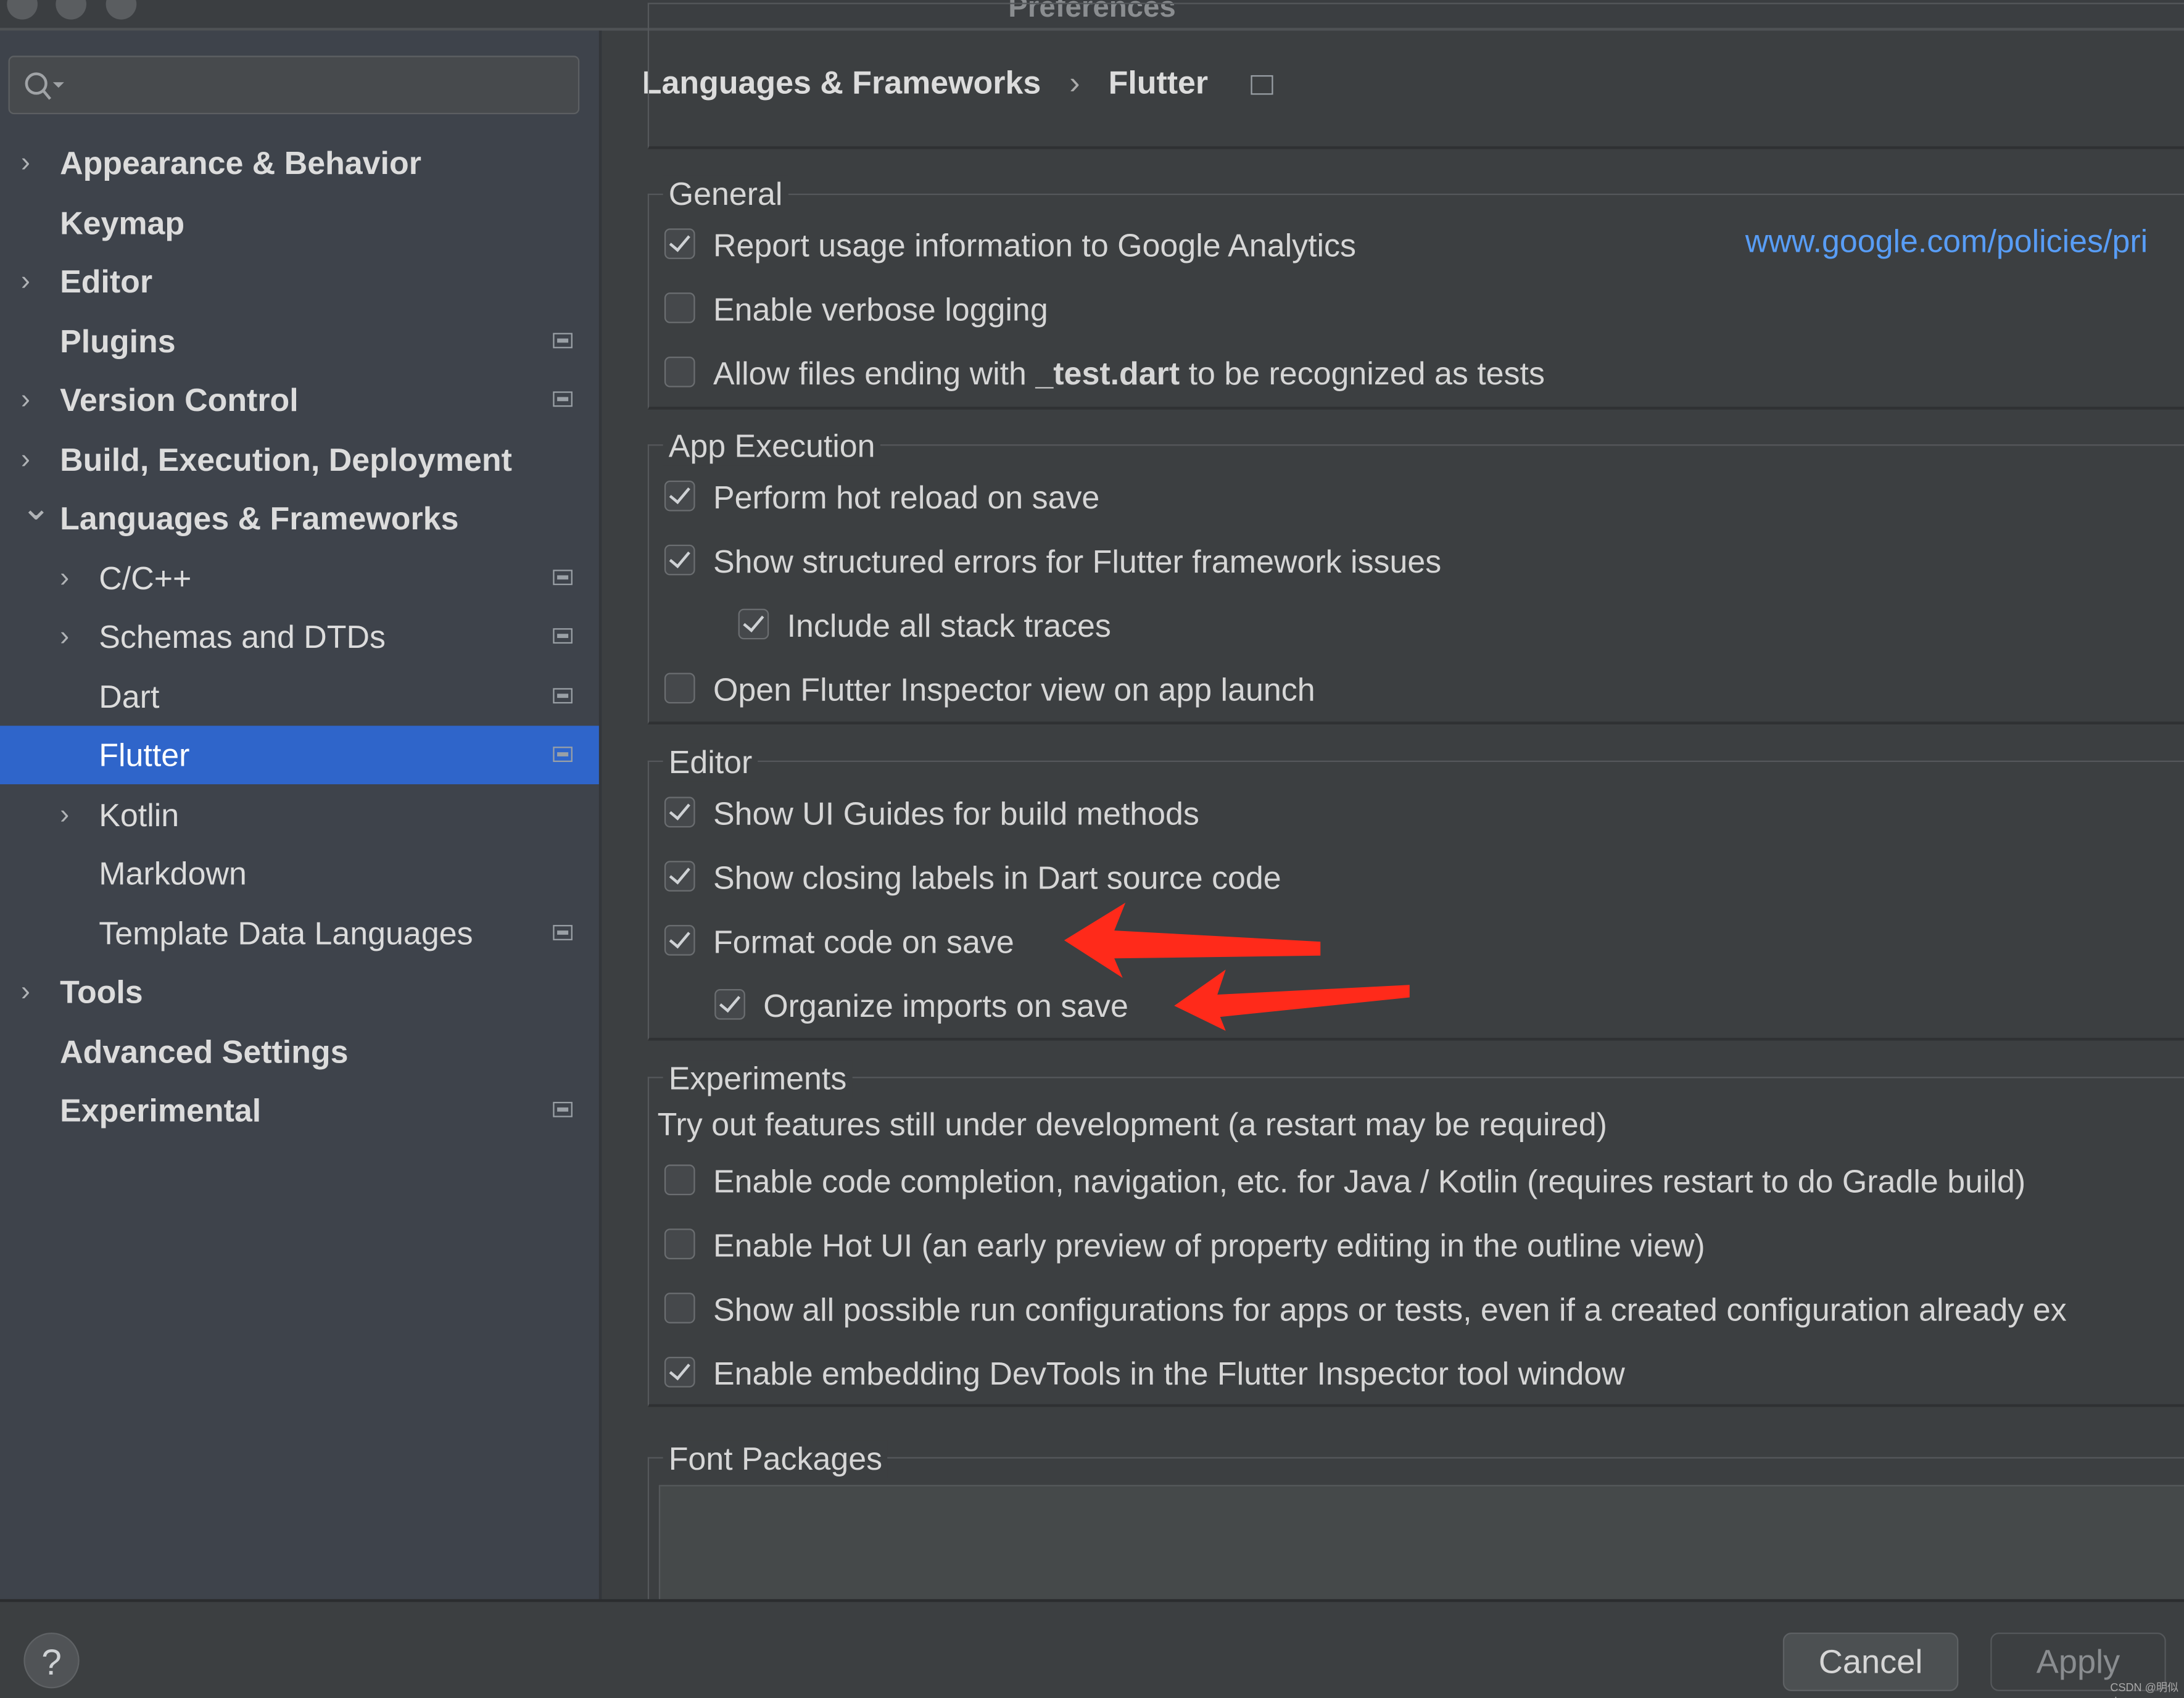 The image size is (2184, 1698). Describe the element at coordinates (1870, 1662) in the screenshot. I see `cancel-button: Cancel` at that location.